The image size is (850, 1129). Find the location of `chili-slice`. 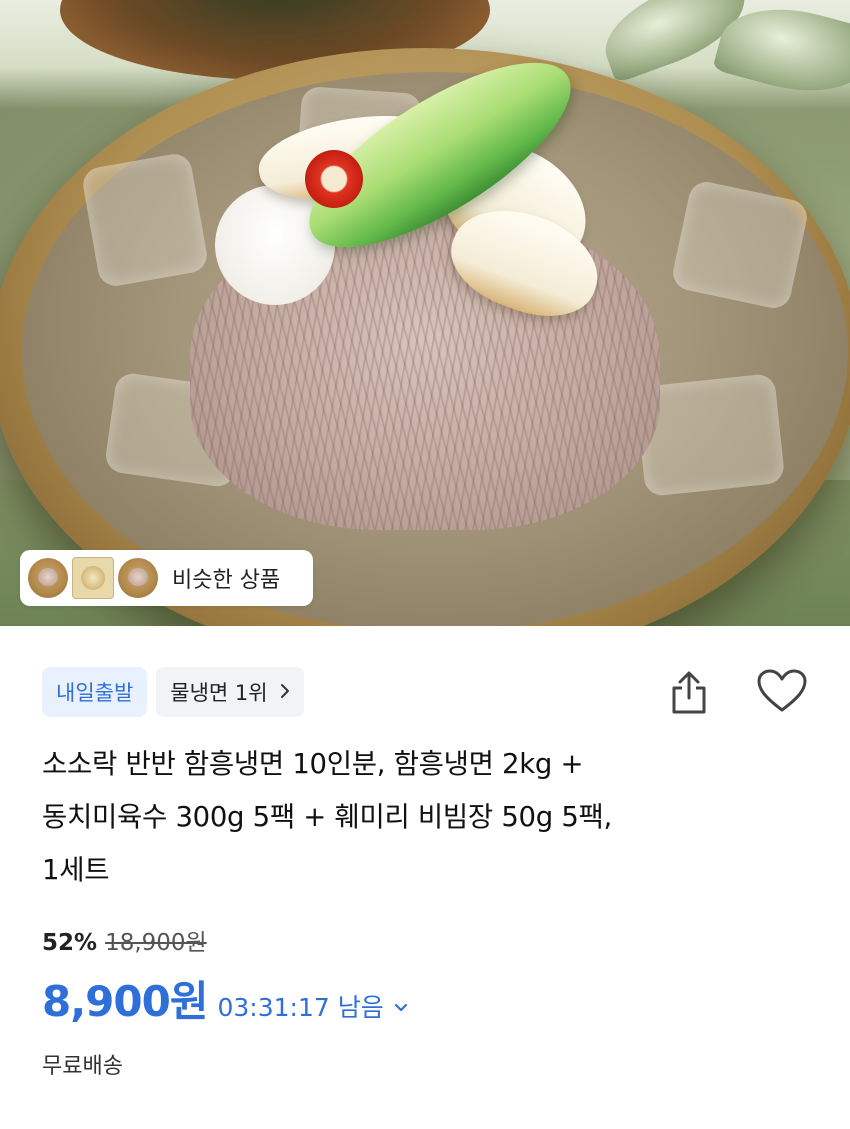

chili-slice is located at coordinates (334, 179).